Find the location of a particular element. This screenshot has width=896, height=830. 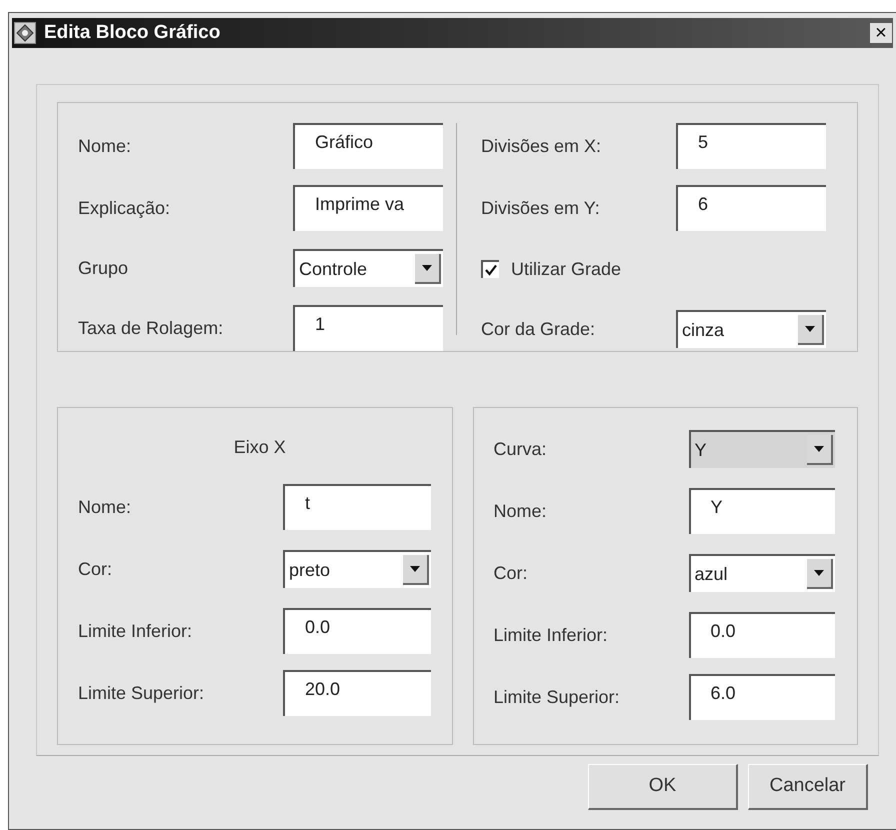

dialog-button: OK is located at coordinates (663, 787).